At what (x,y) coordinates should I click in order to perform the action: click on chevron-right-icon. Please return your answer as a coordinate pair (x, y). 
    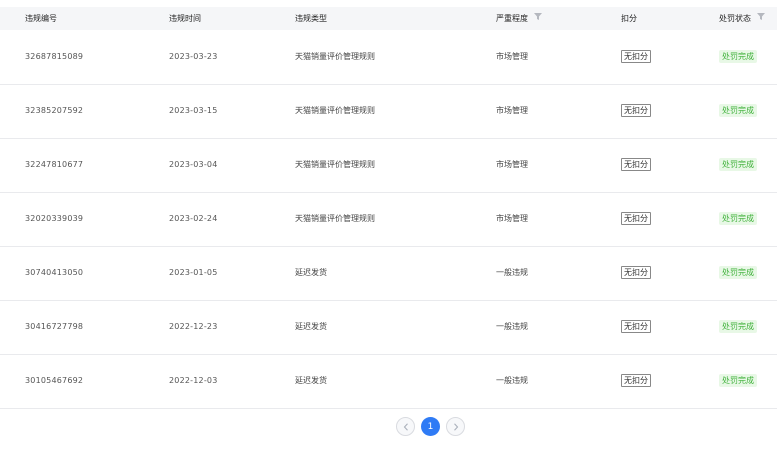
    Looking at the image, I should click on (455, 426).